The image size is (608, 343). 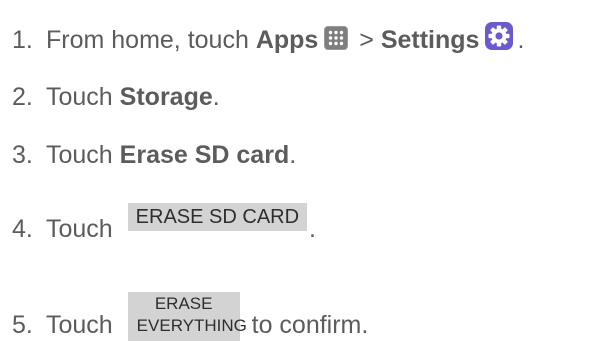 I want to click on step-2: 2. Touch Storage., so click(x=116, y=97).